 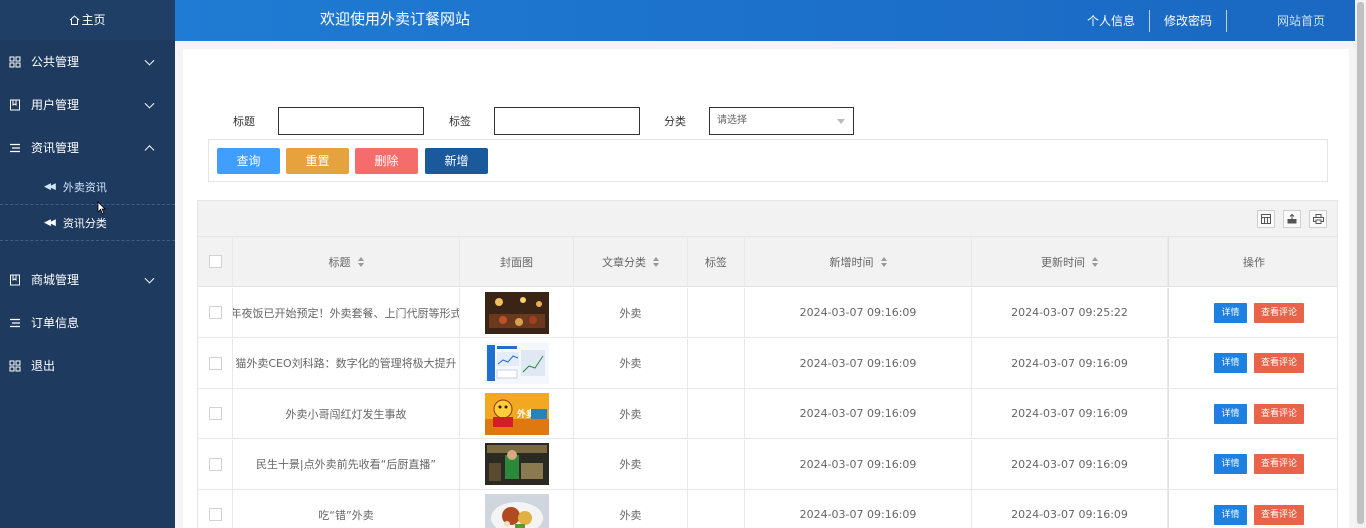 What do you see at coordinates (87, 223) in the screenshot?
I see `sidebar-subitem-news-category: ◀◀ 资讯分类` at bounding box center [87, 223].